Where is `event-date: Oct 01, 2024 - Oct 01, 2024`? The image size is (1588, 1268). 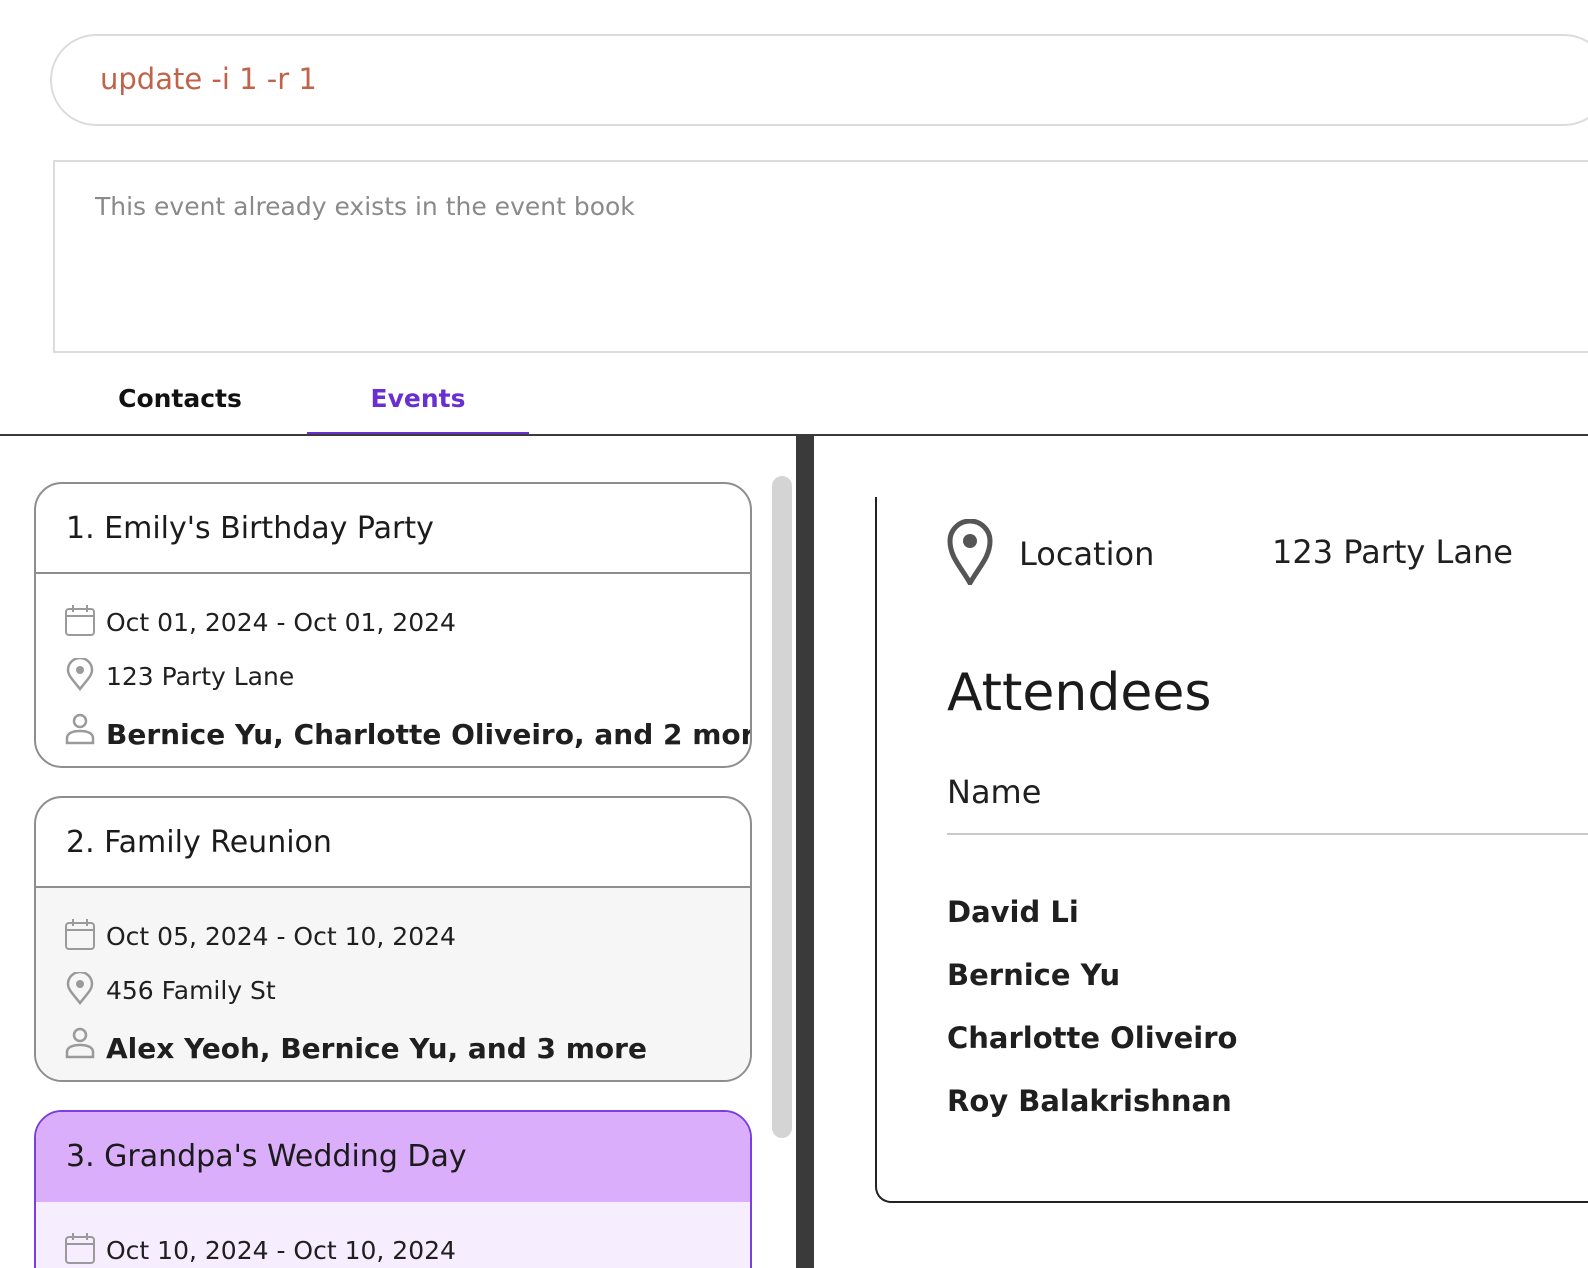
event-date: Oct 01, 2024 - Oct 01, 2024 is located at coordinates (281, 622).